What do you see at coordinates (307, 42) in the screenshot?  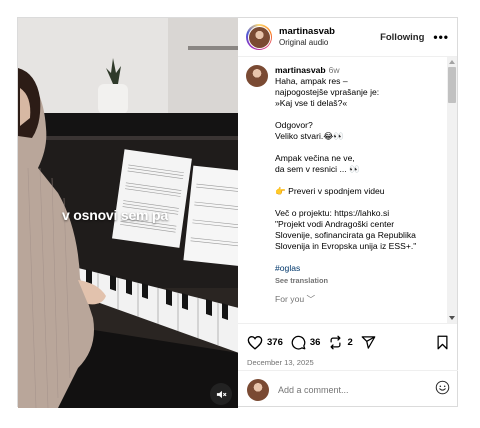 I see `audio-link: Original audio` at bounding box center [307, 42].